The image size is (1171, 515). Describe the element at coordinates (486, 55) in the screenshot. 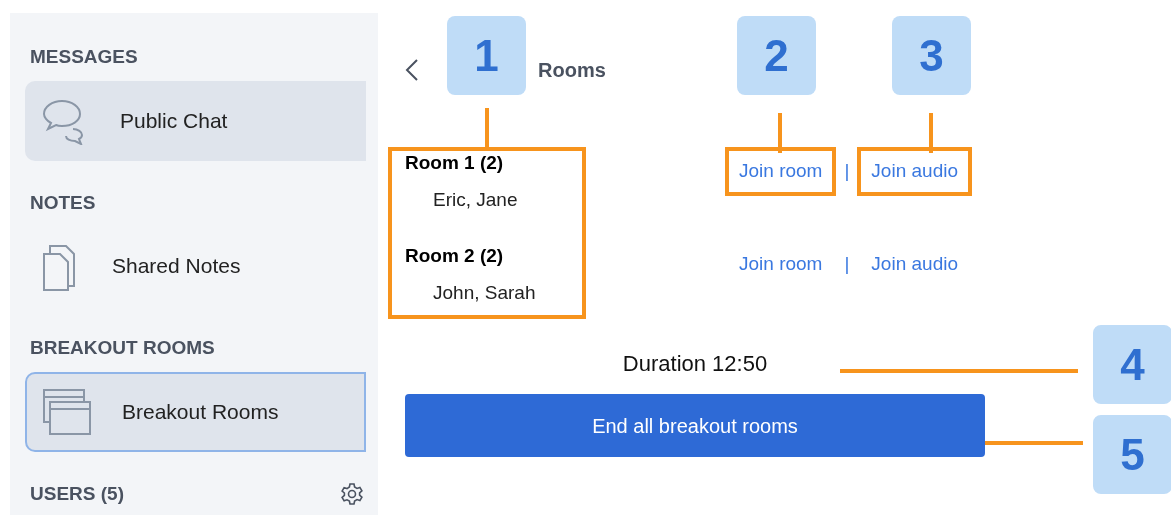

I see `callout-number: 1` at that location.